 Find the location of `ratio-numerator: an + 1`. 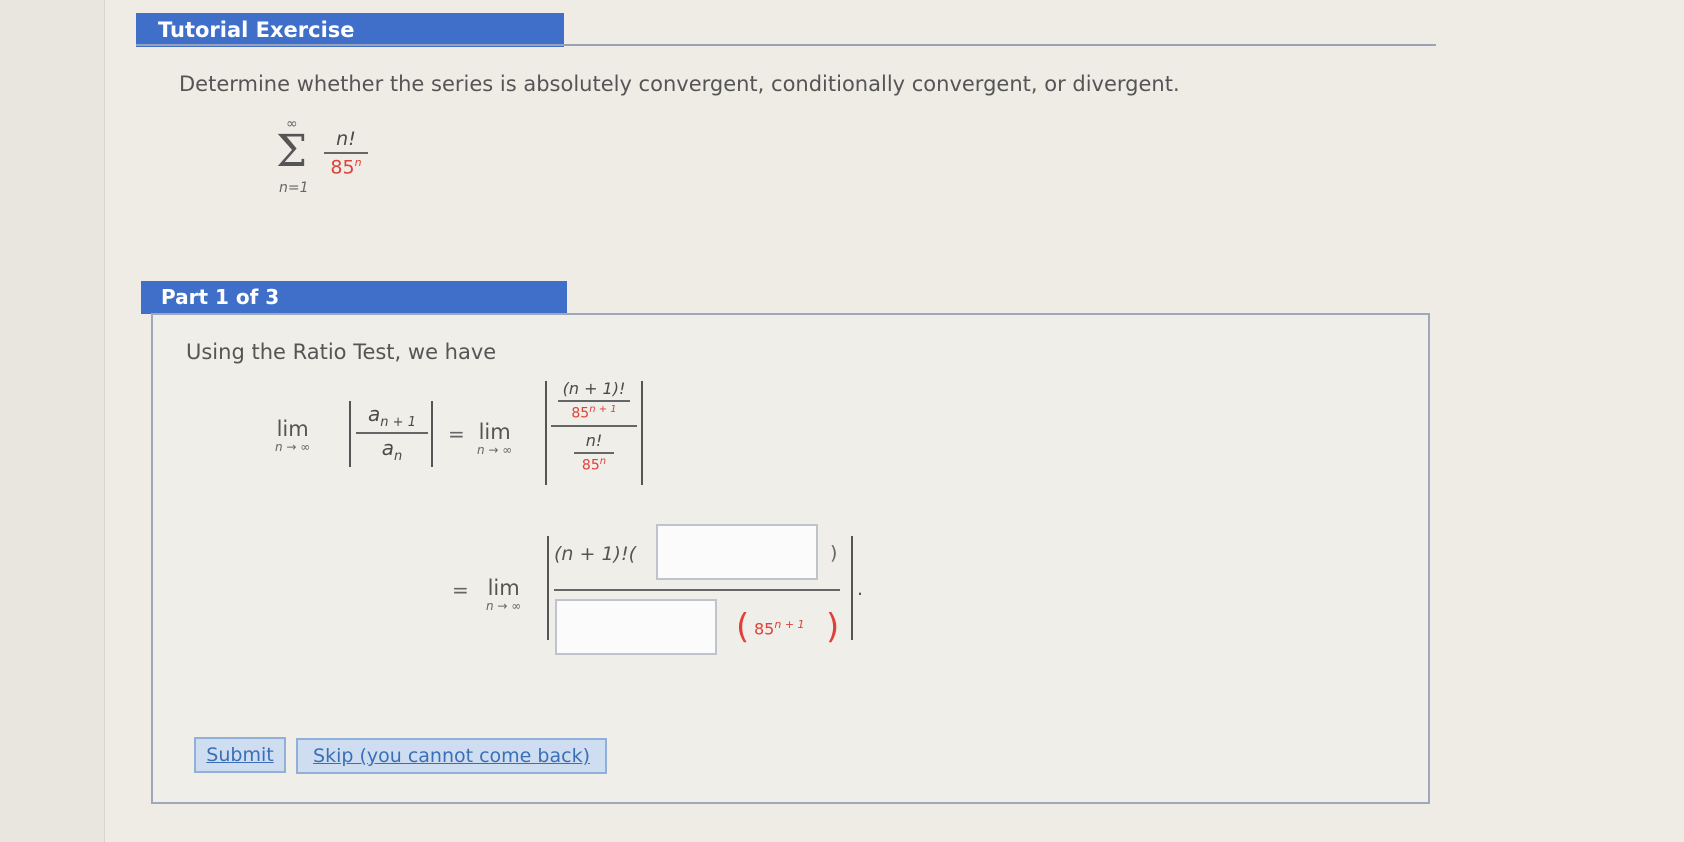

ratio-numerator: an + 1 is located at coordinates (392, 416).